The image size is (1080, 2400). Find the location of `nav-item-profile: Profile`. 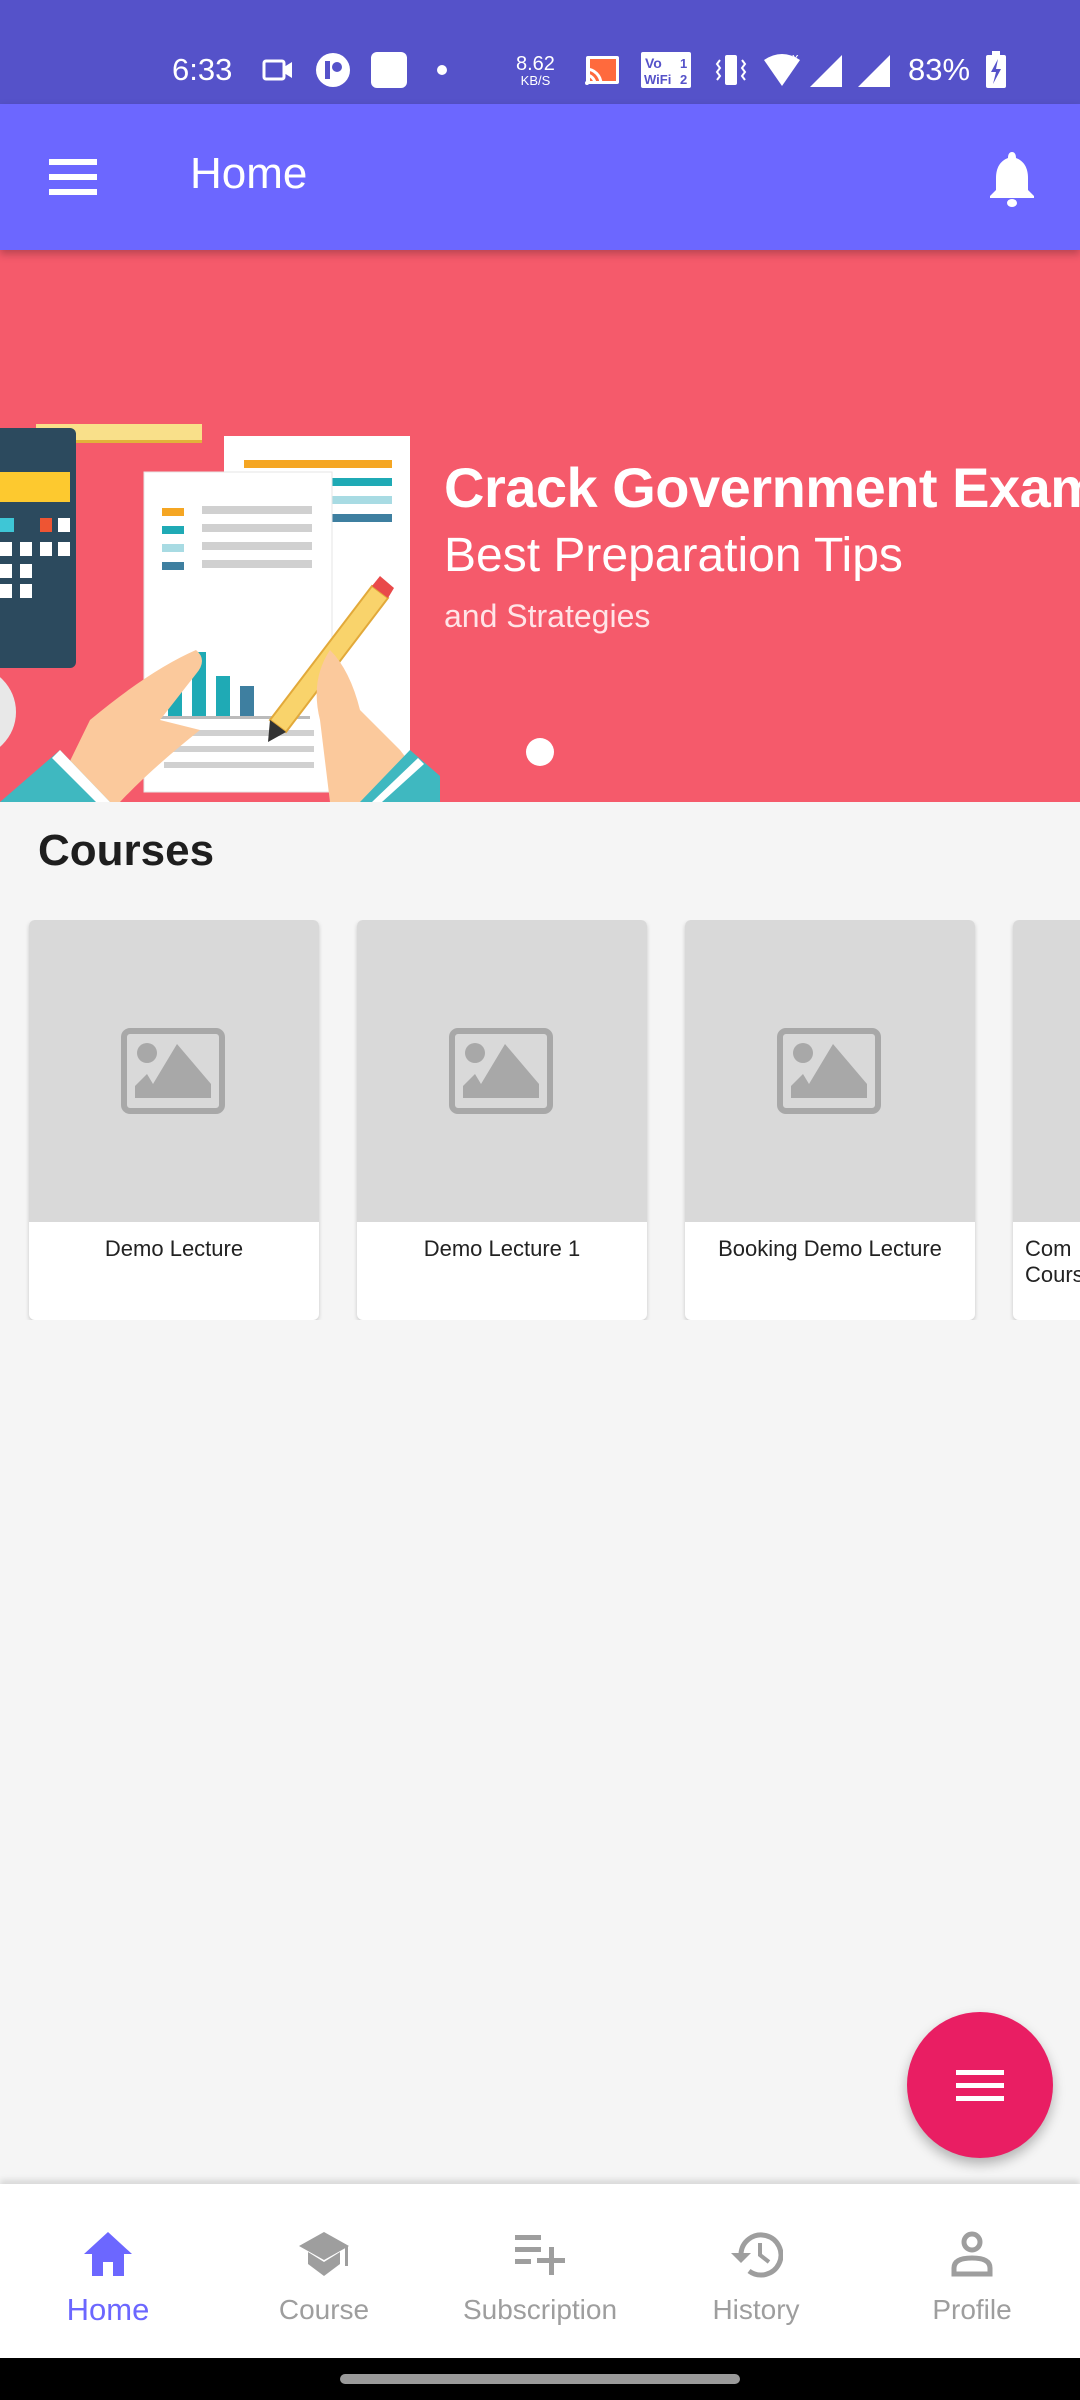

nav-item-profile: Profile is located at coordinates (972, 2271).